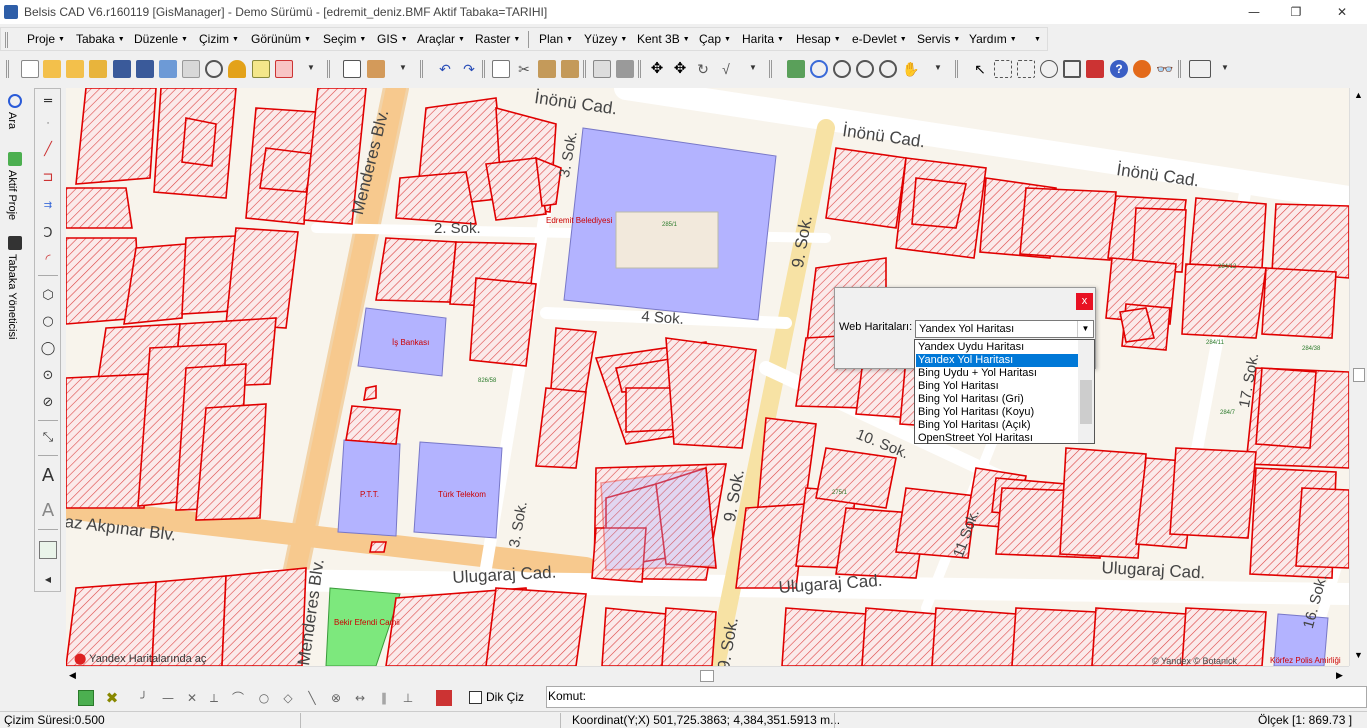 This screenshot has width=1367, height=728. I want to click on menu-grip, so click(6, 40).